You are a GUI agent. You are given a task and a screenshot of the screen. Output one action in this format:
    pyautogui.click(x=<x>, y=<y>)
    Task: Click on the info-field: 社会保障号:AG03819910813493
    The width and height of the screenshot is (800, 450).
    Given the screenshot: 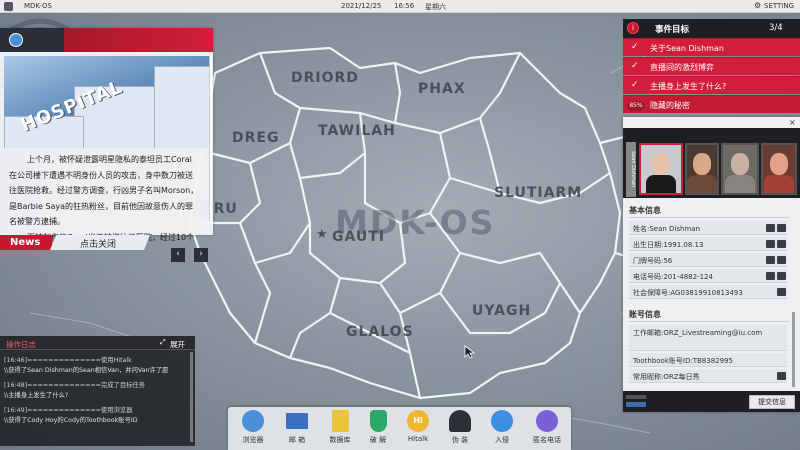 What is the action you would take?
    pyautogui.click(x=708, y=292)
    